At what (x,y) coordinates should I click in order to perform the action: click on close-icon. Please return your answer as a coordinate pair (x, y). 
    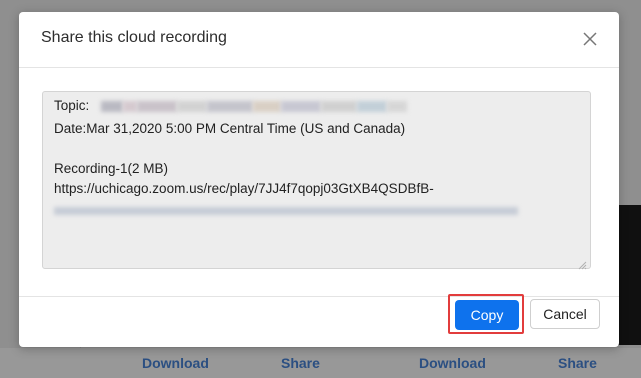
    Looking at the image, I should click on (590, 39).